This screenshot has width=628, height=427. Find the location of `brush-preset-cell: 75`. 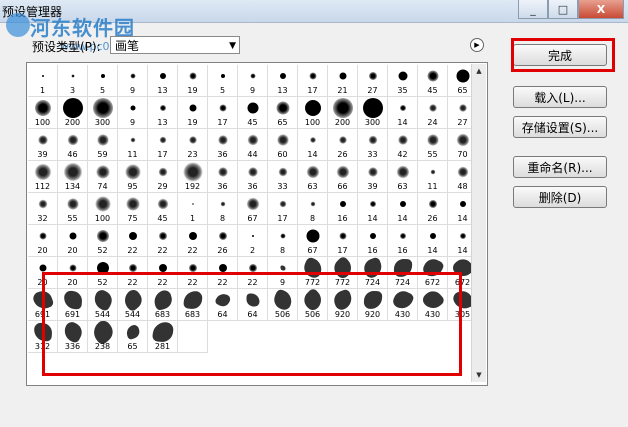

brush-preset-cell: 75 is located at coordinates (133, 209).